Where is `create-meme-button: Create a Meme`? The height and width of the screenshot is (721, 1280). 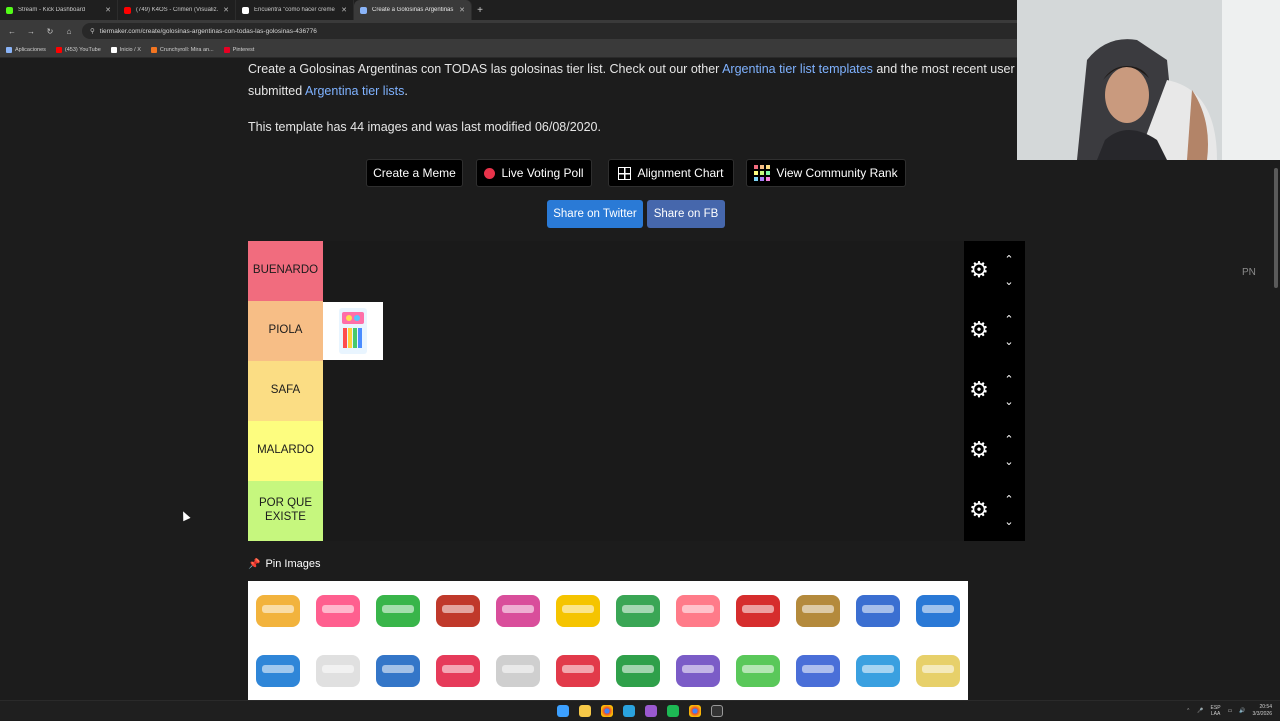 create-meme-button: Create a Meme is located at coordinates (414, 173).